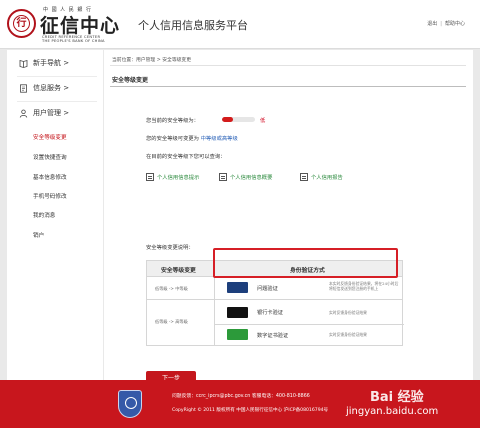  I want to click on current-level-value: 低, so click(263, 121).